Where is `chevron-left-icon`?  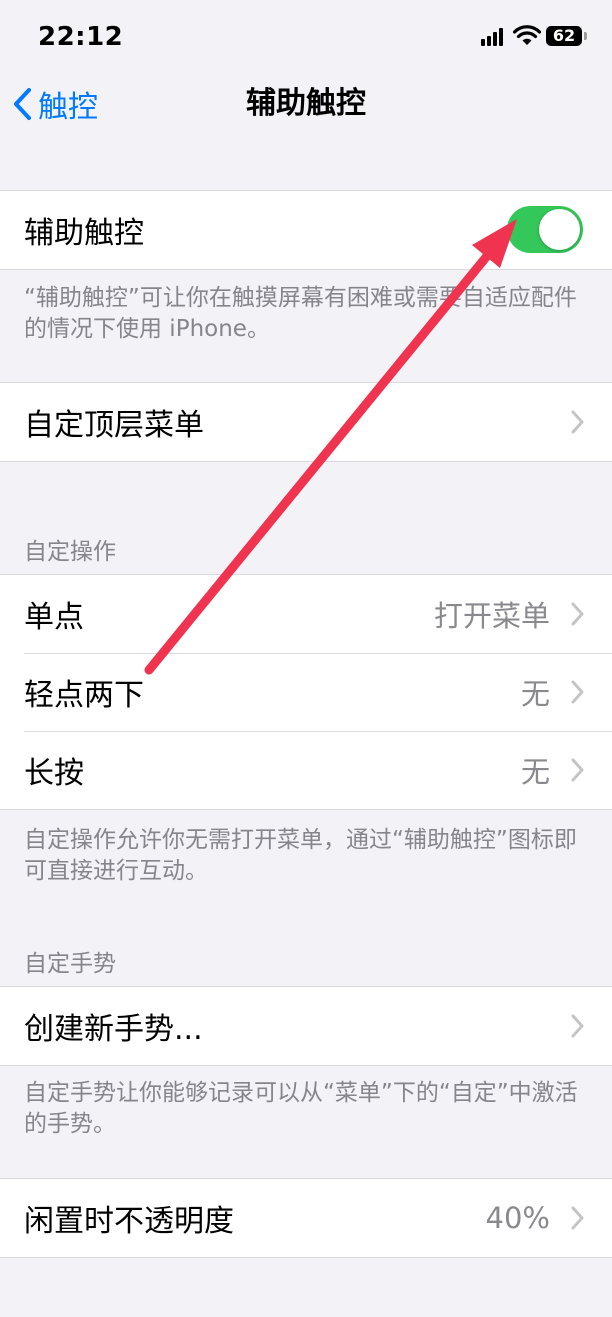 chevron-left-icon is located at coordinates (22, 104).